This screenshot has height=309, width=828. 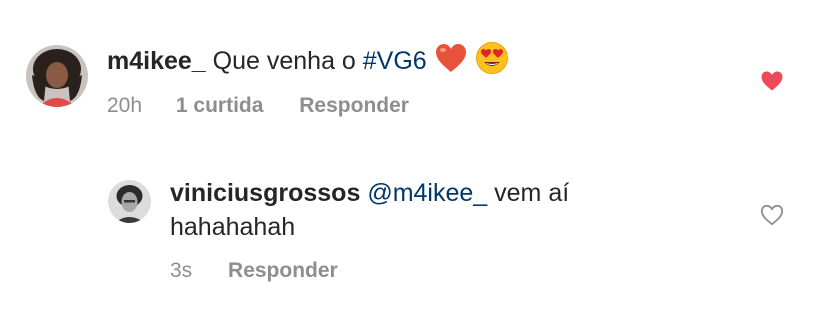 I want to click on comment-username: m4ikee_, so click(x=156, y=61).